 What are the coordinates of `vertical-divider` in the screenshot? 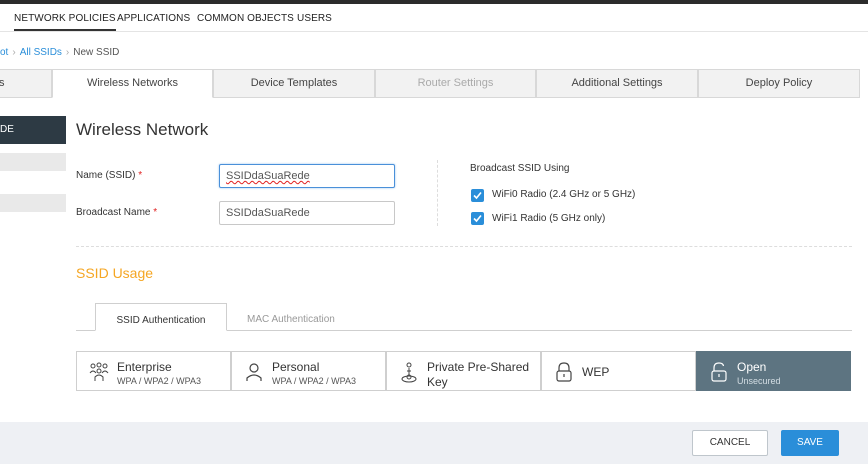 It's located at (437, 193).